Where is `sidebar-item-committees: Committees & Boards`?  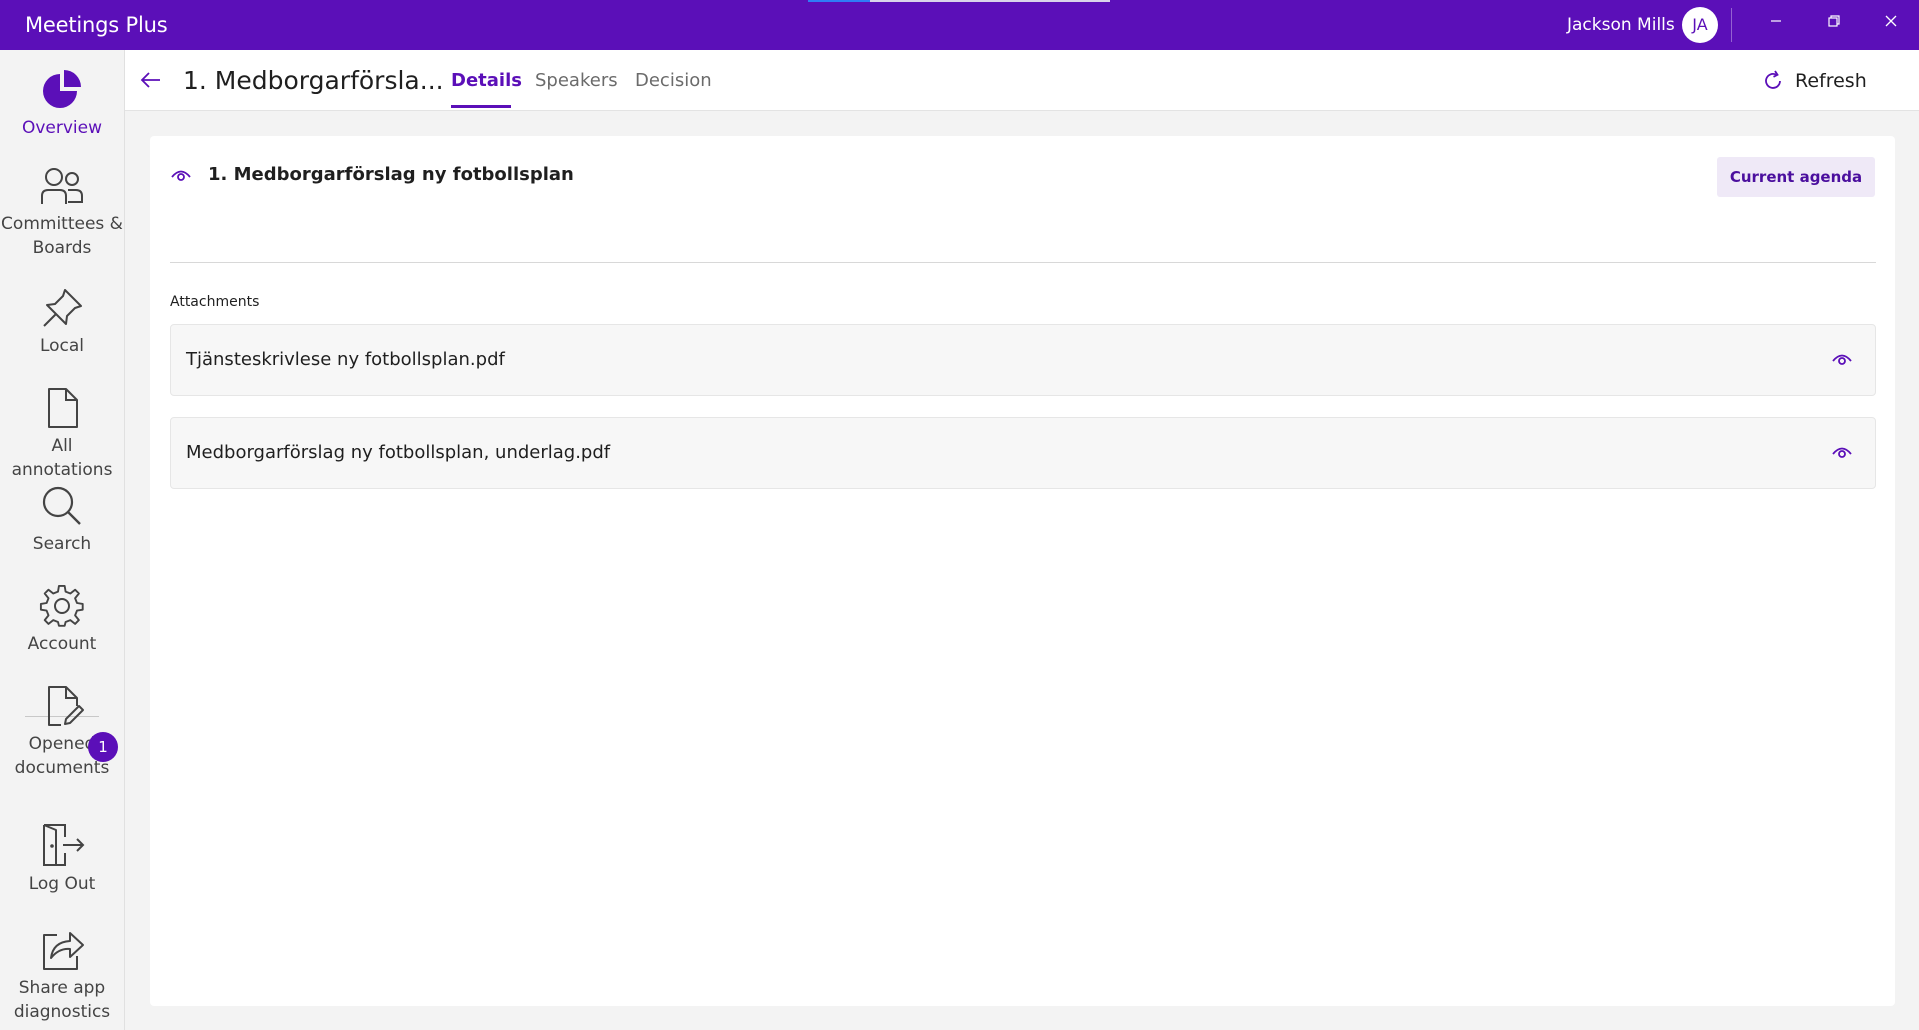
sidebar-item-committees: Committees & Boards is located at coordinates (62, 213).